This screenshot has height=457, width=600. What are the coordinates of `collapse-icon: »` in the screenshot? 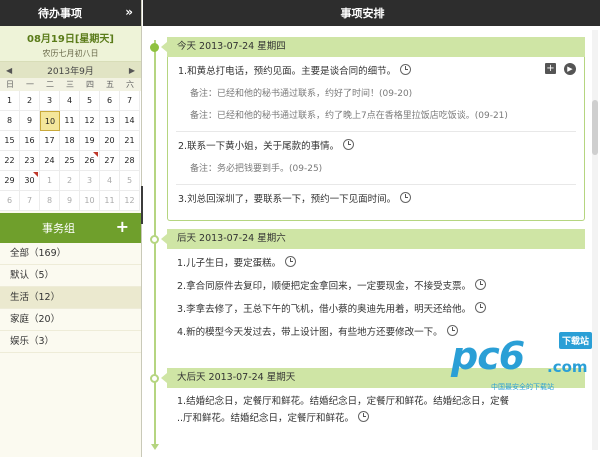 It's located at (129, 12).